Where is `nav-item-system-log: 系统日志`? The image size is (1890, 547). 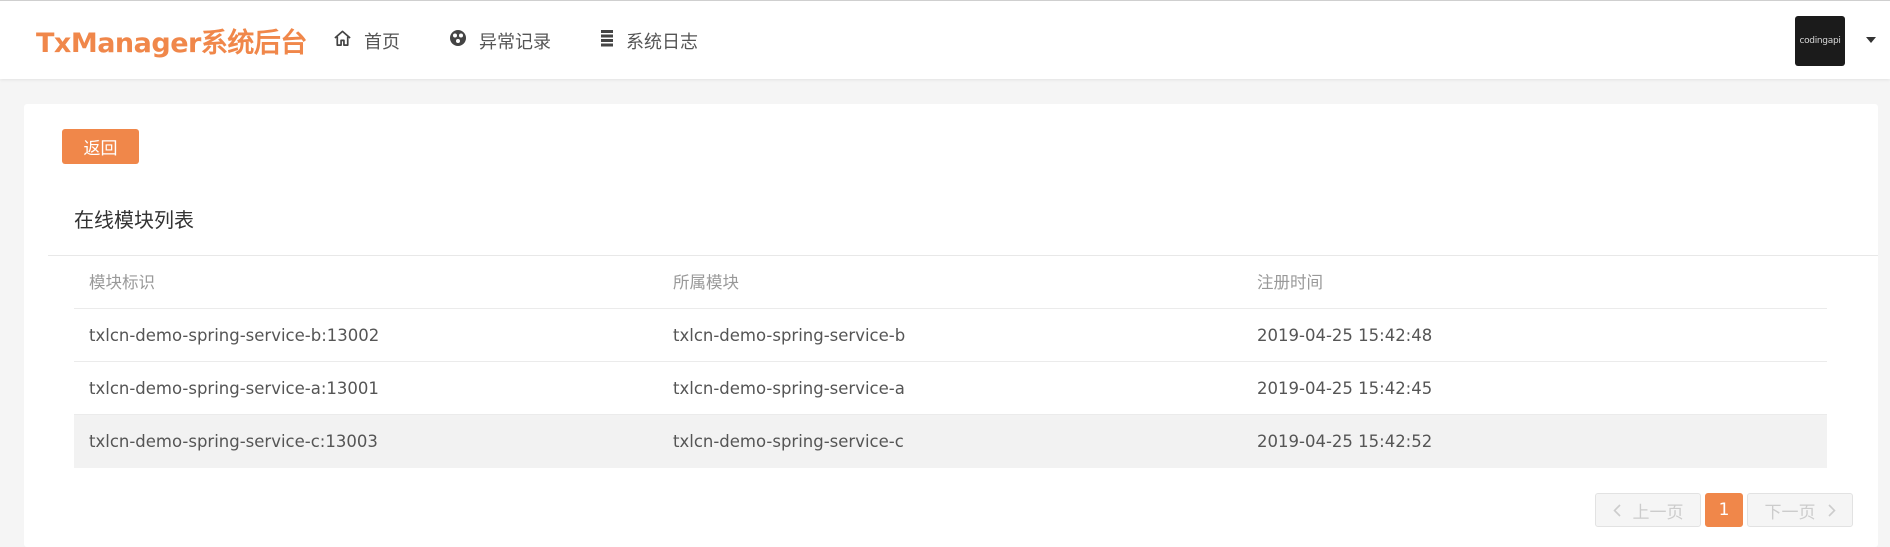
nav-item-system-log: 系统日志 is located at coordinates (649, 40).